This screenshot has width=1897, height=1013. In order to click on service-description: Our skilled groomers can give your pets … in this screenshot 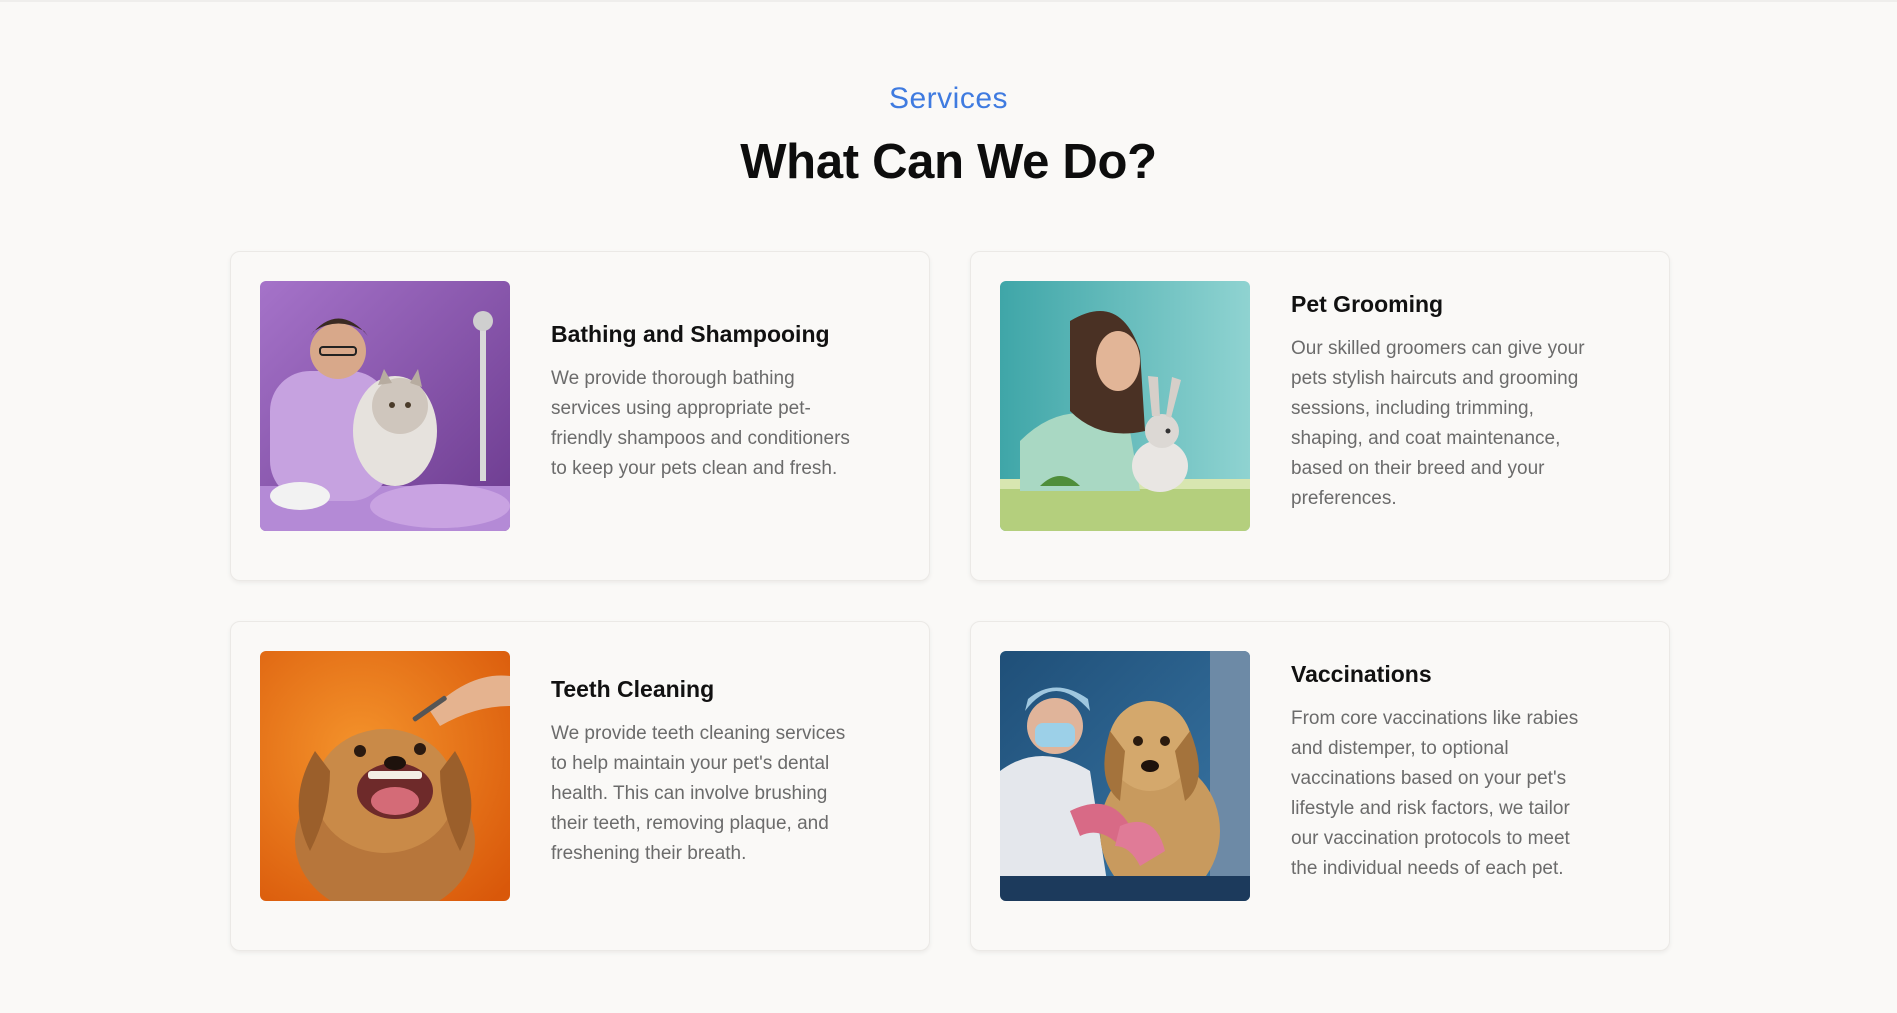, I will do `click(1438, 423)`.